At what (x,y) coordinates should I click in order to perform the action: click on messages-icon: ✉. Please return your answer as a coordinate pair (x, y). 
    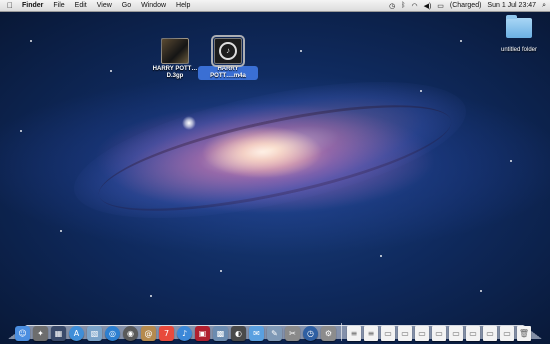
    Looking at the image, I should click on (256, 333).